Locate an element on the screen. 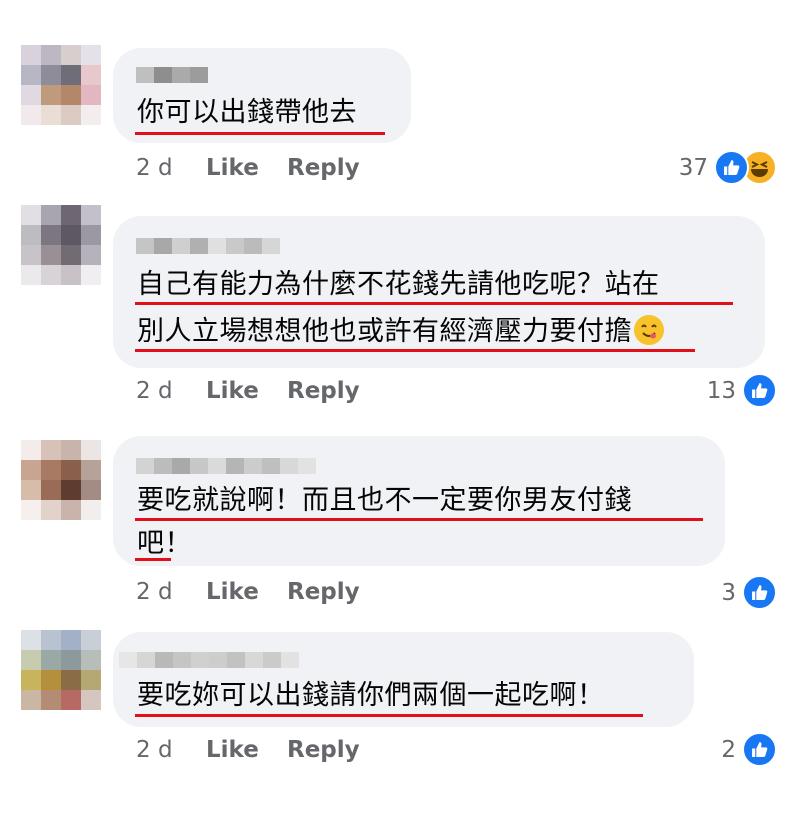 The height and width of the screenshot is (824, 800). comment-text-line: 要吃妳可以出錢請你們兩個一起吃啊！ is located at coordinates (371, 695).